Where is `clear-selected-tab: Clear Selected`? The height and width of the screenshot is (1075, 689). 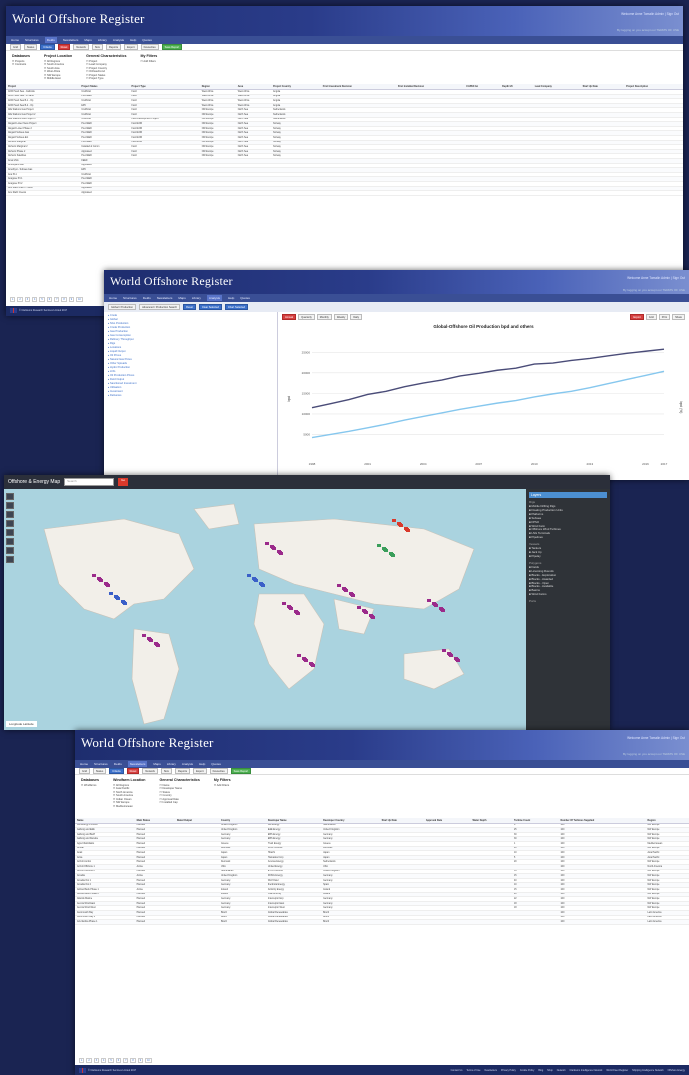
clear-selected-tab: Clear Selected is located at coordinates (210, 307).